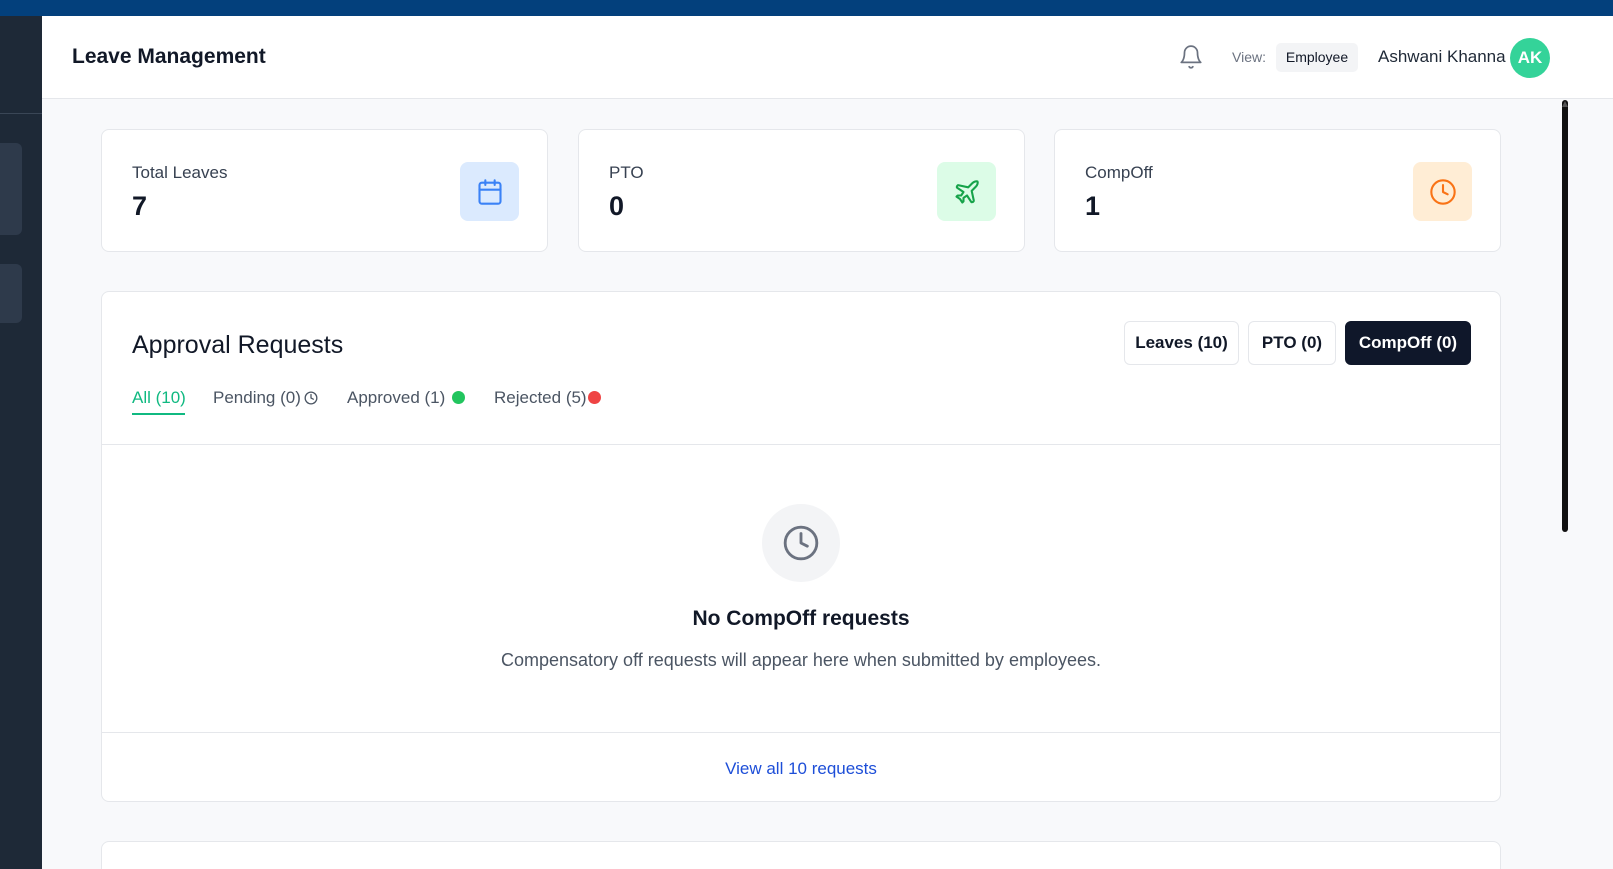 The width and height of the screenshot is (1613, 869). What do you see at coordinates (180, 172) in the screenshot?
I see `stat-label: Total Leaves` at bounding box center [180, 172].